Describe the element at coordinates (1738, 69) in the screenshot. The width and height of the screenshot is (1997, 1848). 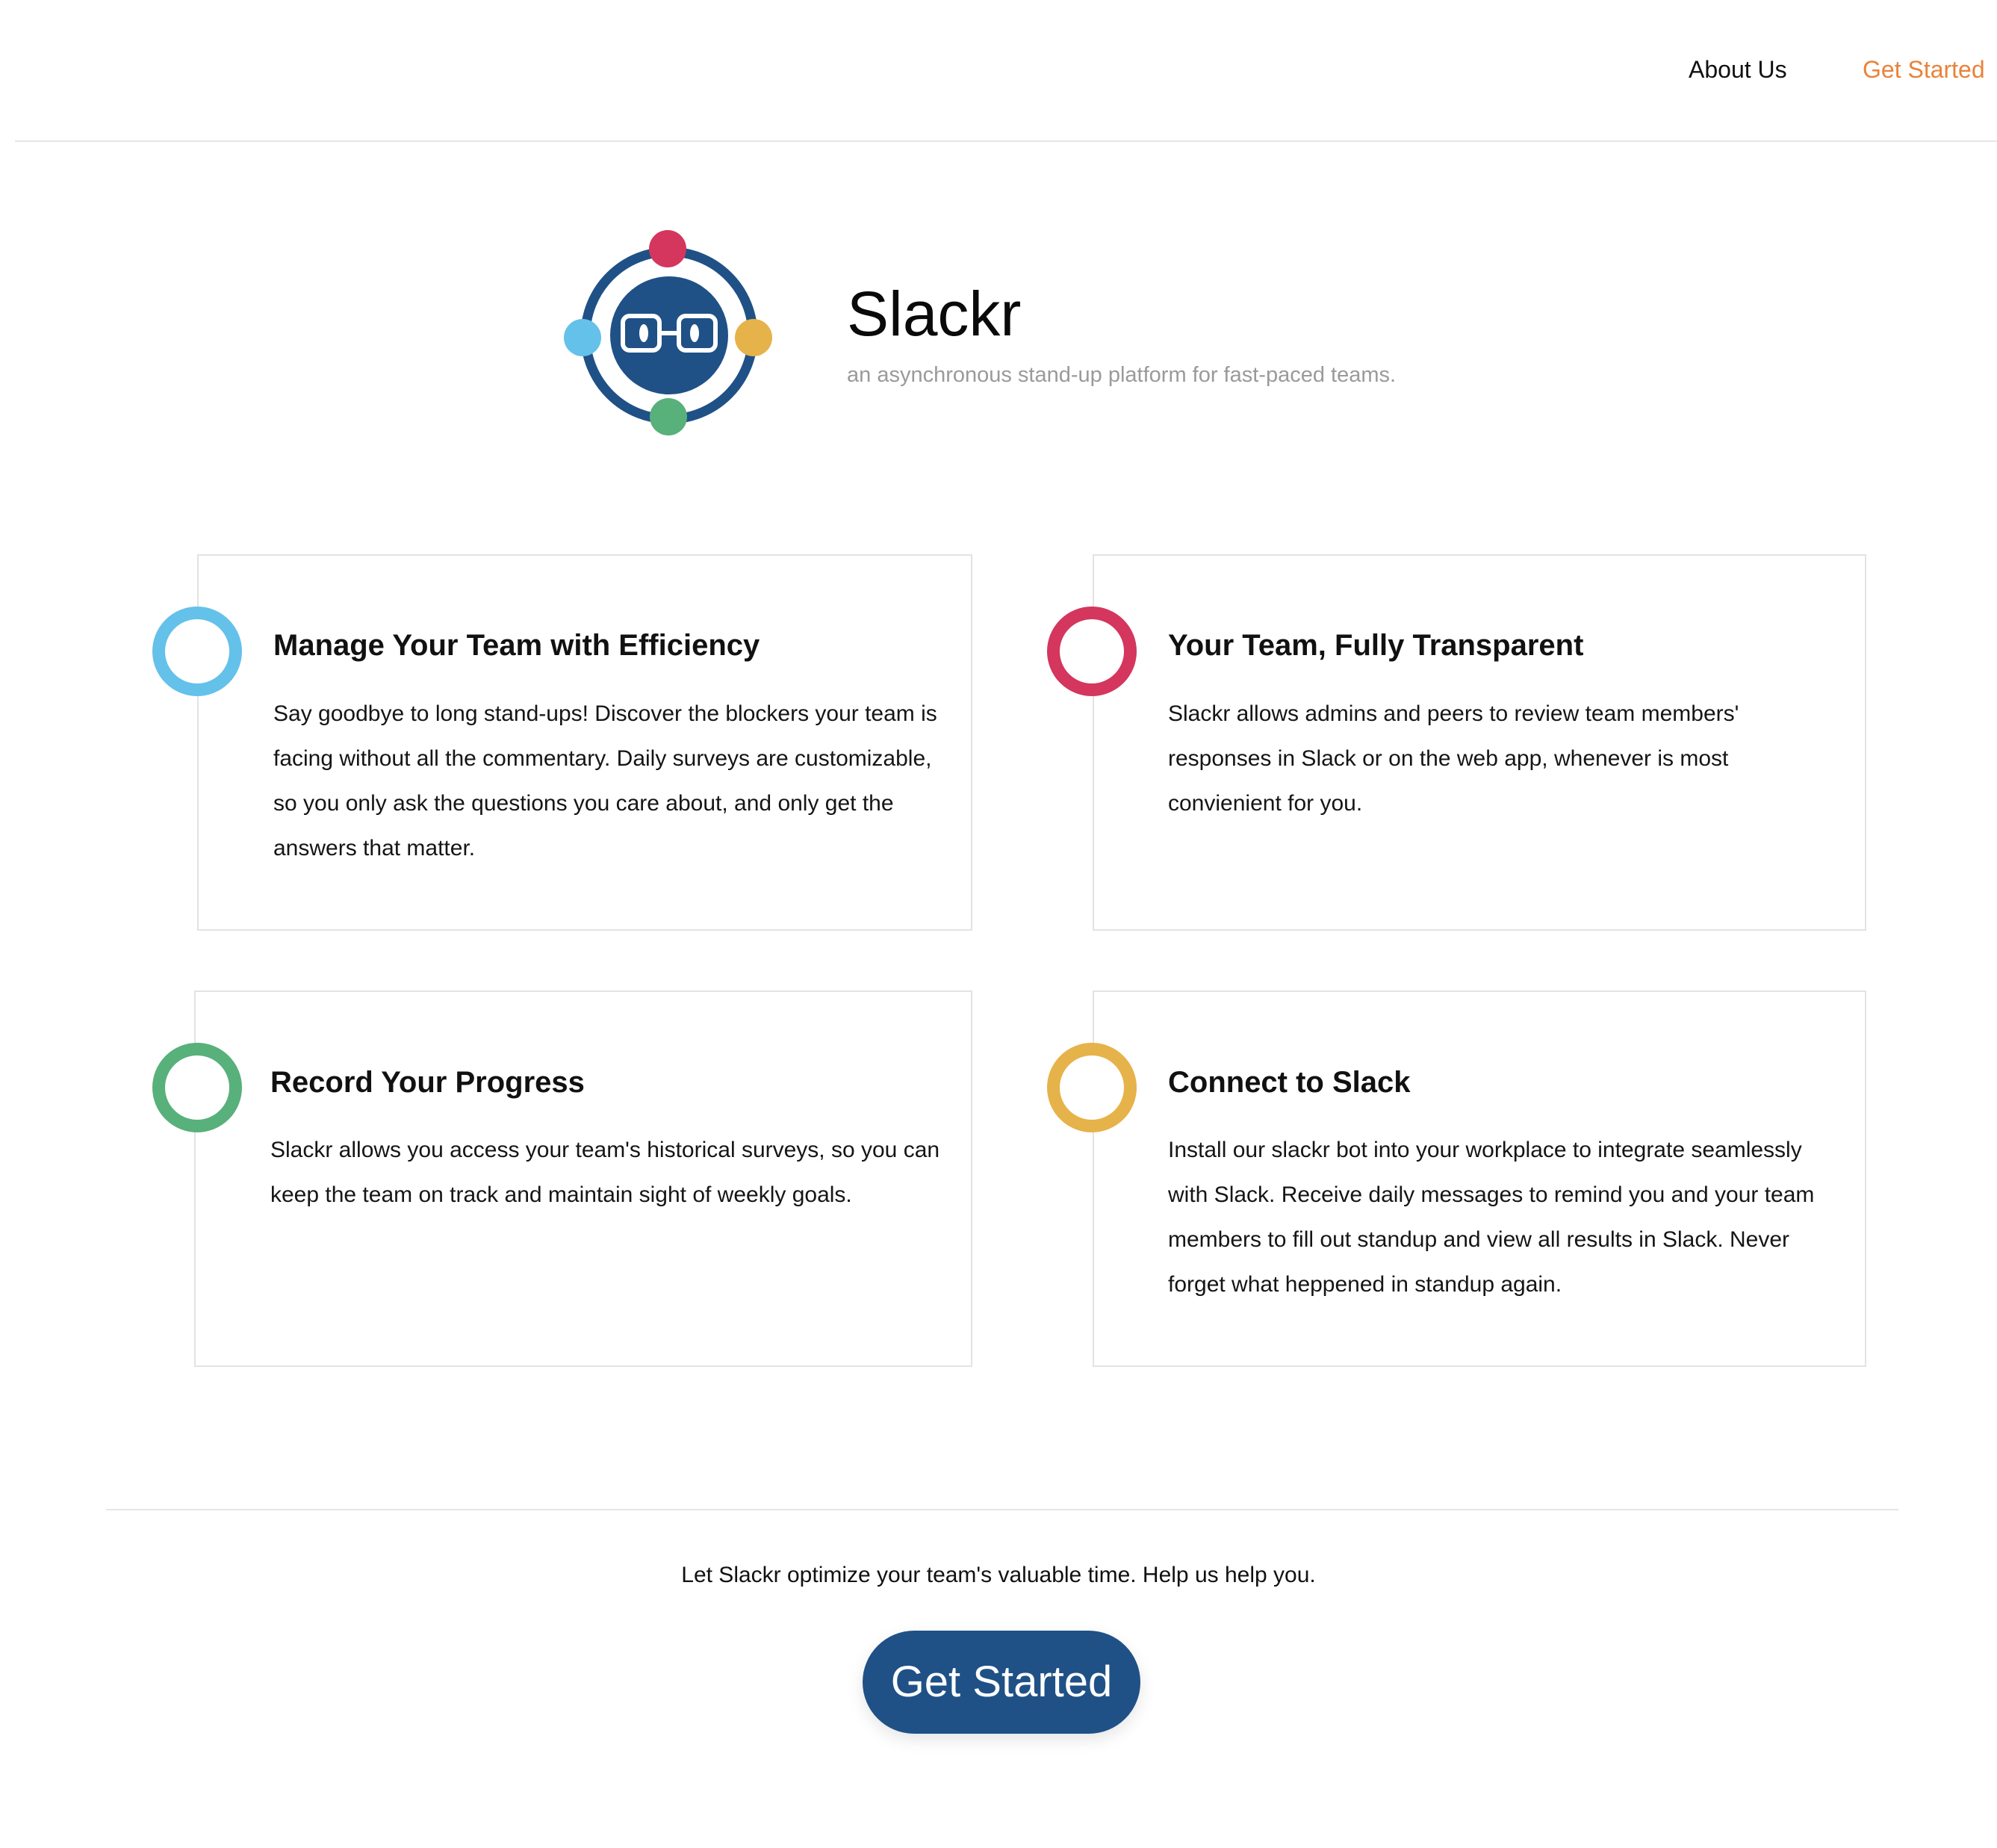
I see `nav-link-about-us: About Us` at that location.